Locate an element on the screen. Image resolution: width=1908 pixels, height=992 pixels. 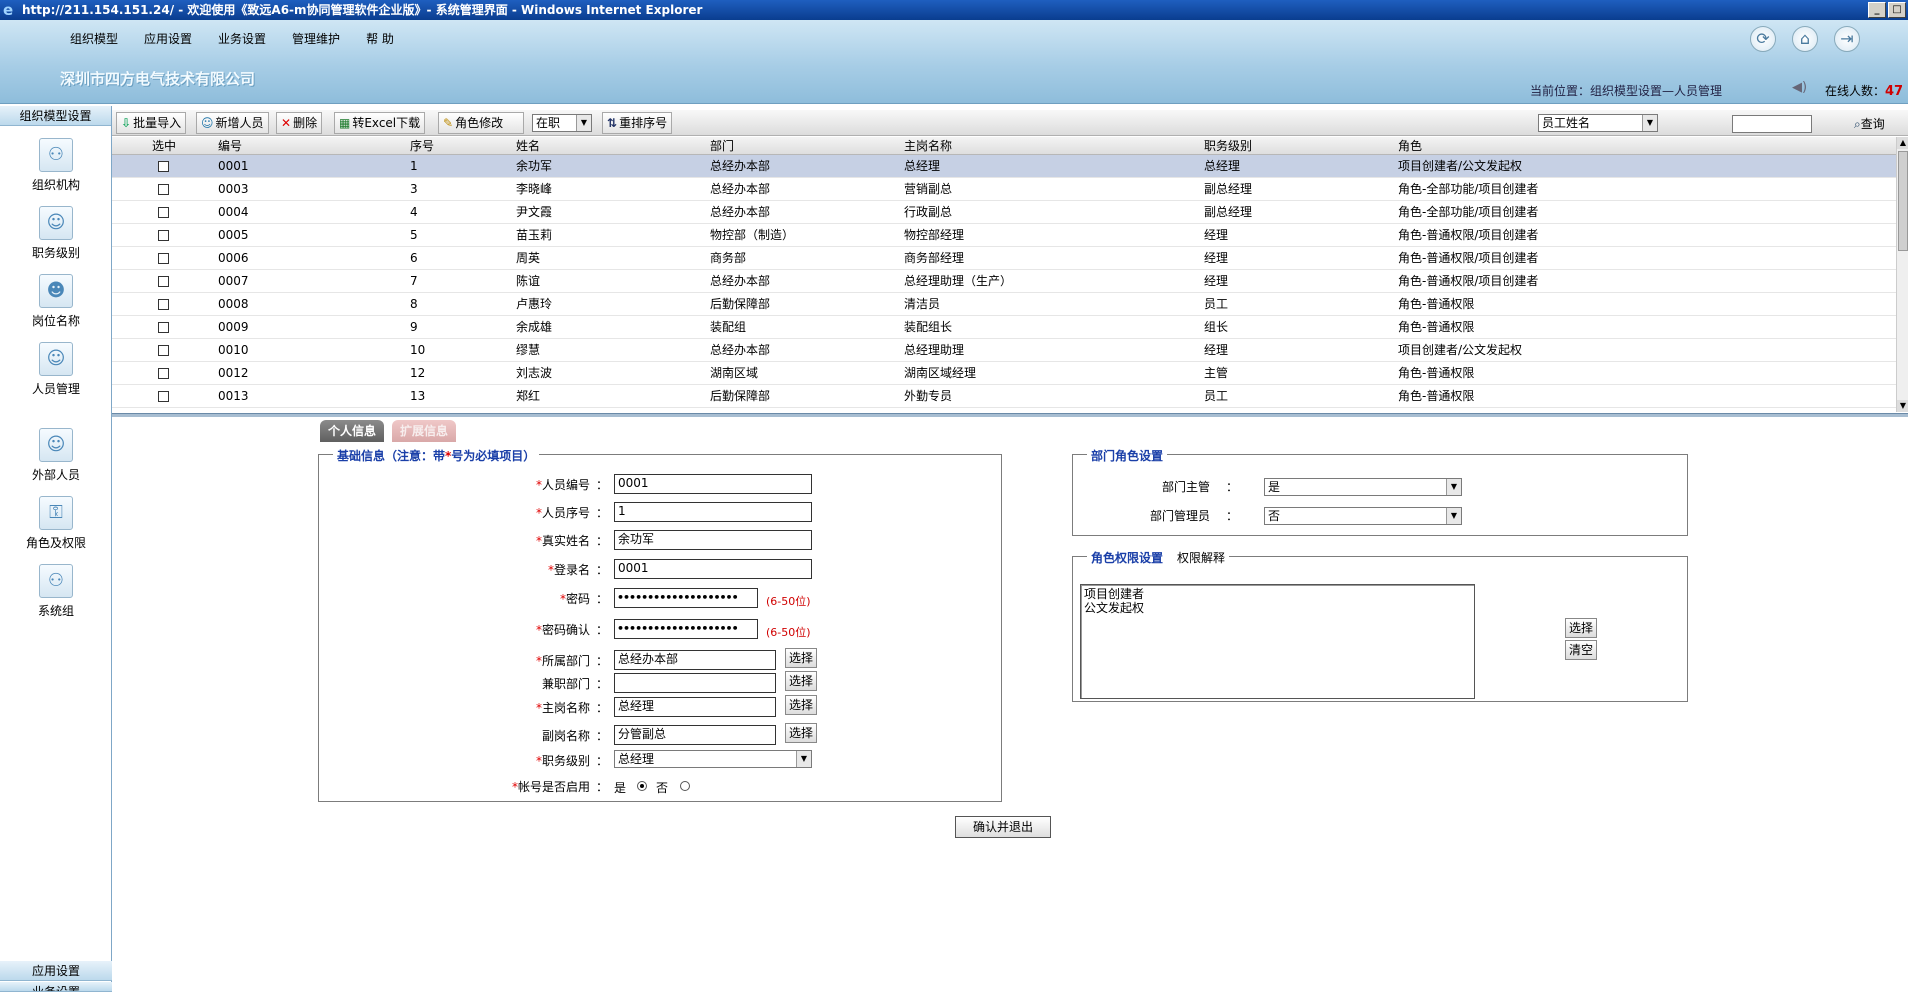
role-list-item: 公文发起权 is located at coordinates (1277, 608).